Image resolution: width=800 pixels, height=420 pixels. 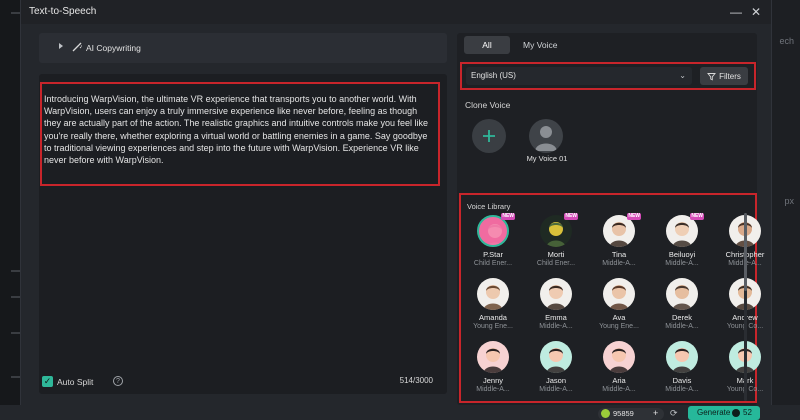 I want to click on plus-icon, so click(x=489, y=136).